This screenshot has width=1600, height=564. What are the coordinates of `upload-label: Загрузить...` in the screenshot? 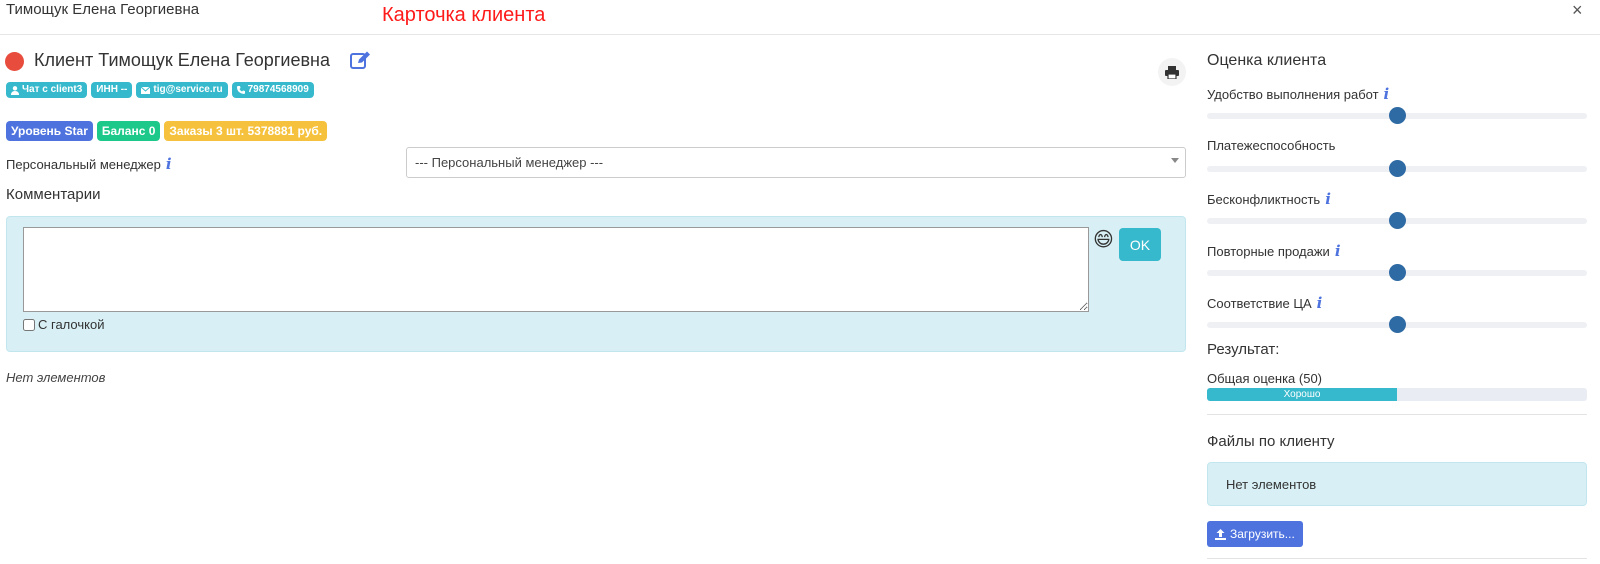 It's located at (1262, 534).